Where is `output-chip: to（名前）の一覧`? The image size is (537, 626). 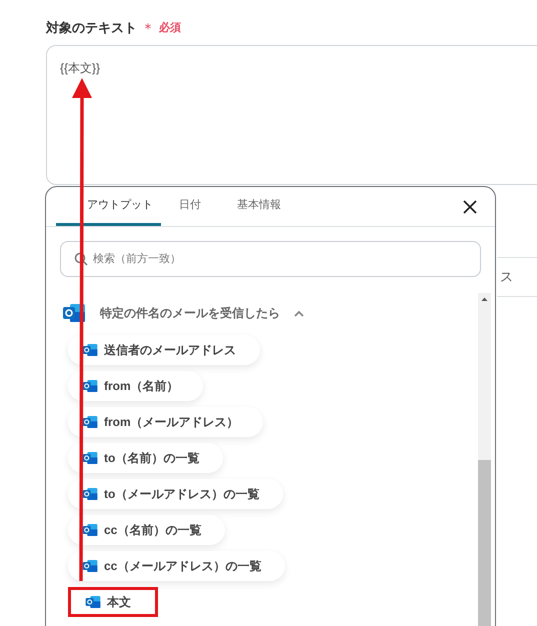
output-chip: to（名前）の一覧 is located at coordinates (146, 458).